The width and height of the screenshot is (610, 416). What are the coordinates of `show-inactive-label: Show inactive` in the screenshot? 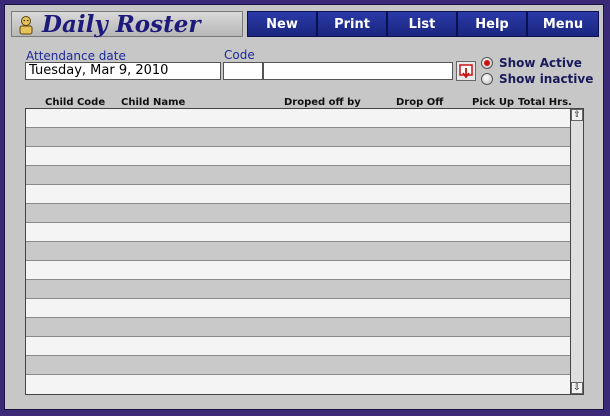 It's located at (546, 79).